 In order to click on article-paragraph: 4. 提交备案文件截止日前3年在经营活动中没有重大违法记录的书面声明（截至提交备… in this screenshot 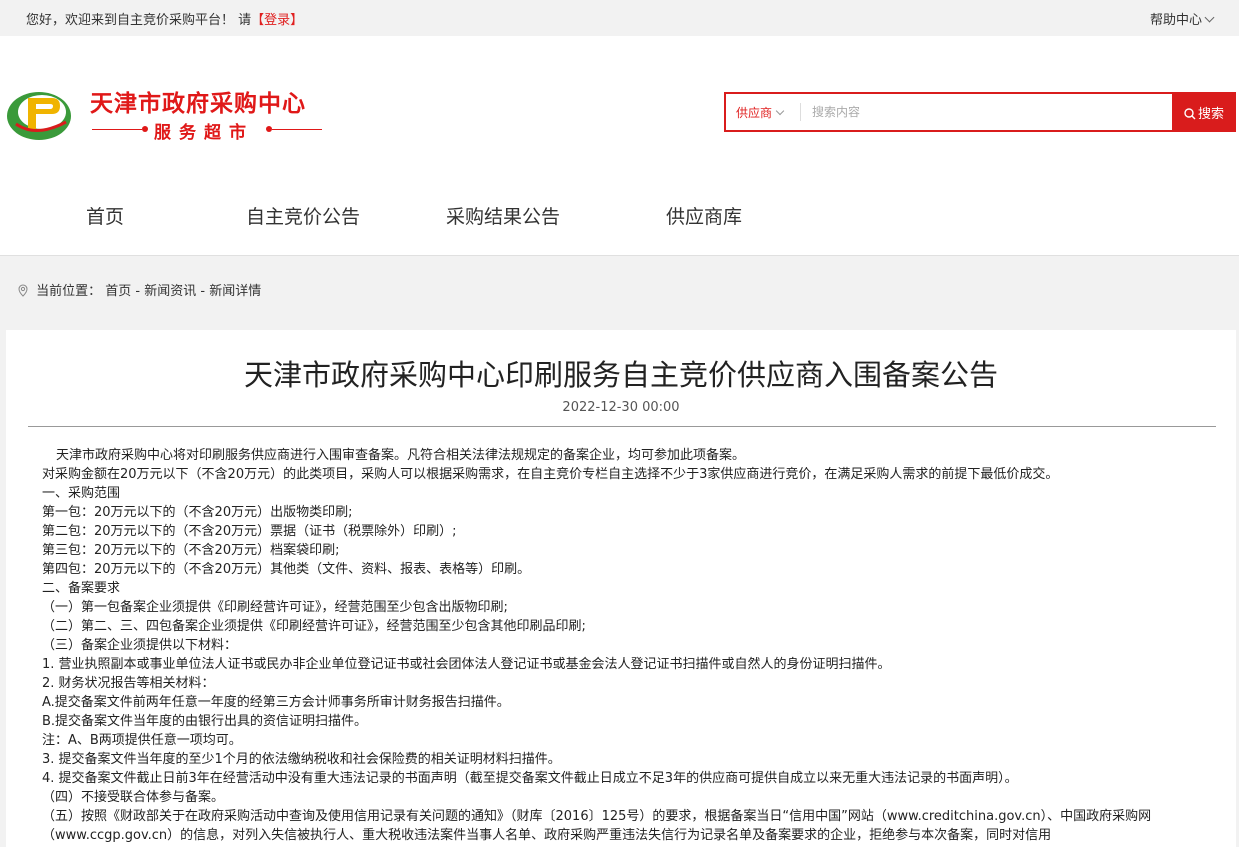, I will do `click(530, 778)`.